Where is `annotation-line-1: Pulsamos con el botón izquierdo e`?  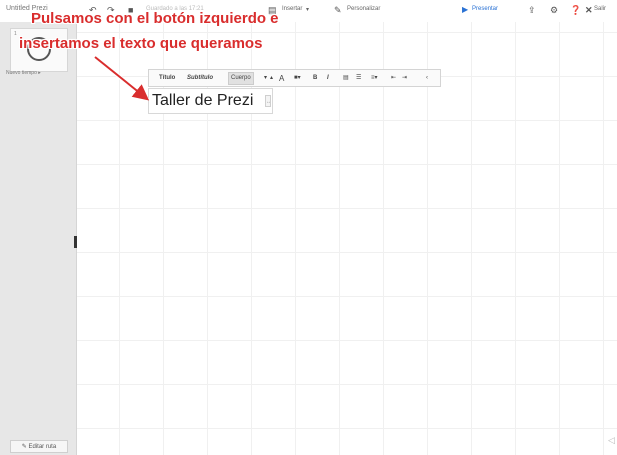 annotation-line-1: Pulsamos con el botón izquierdo e is located at coordinates (155, 18).